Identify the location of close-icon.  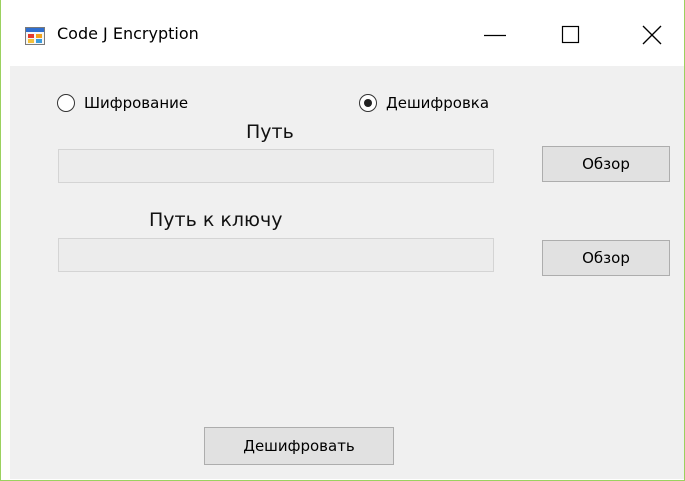
(652, 35).